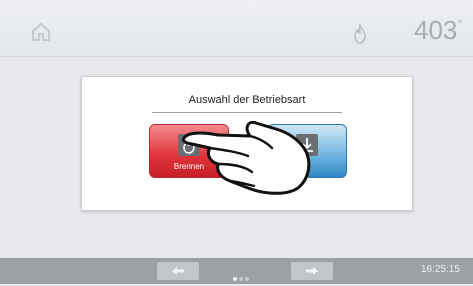  I want to click on pointing-hand-icon, so click(246, 157).